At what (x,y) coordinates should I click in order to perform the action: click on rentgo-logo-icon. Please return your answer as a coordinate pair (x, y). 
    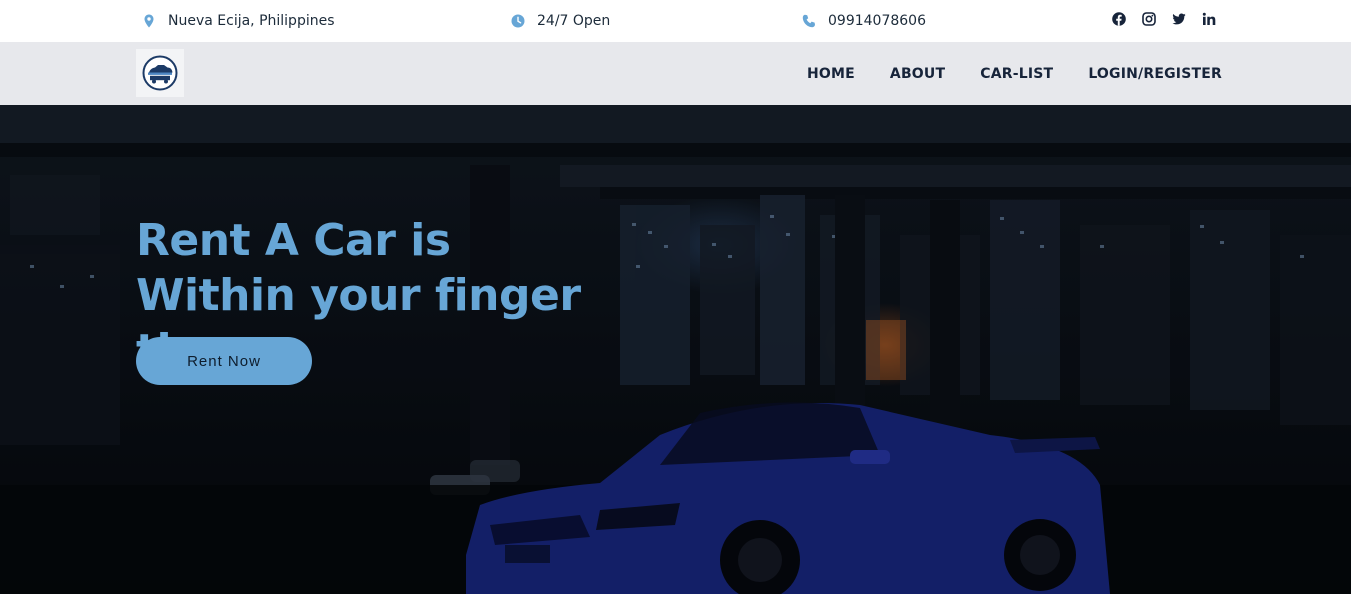
    Looking at the image, I should click on (160, 73).